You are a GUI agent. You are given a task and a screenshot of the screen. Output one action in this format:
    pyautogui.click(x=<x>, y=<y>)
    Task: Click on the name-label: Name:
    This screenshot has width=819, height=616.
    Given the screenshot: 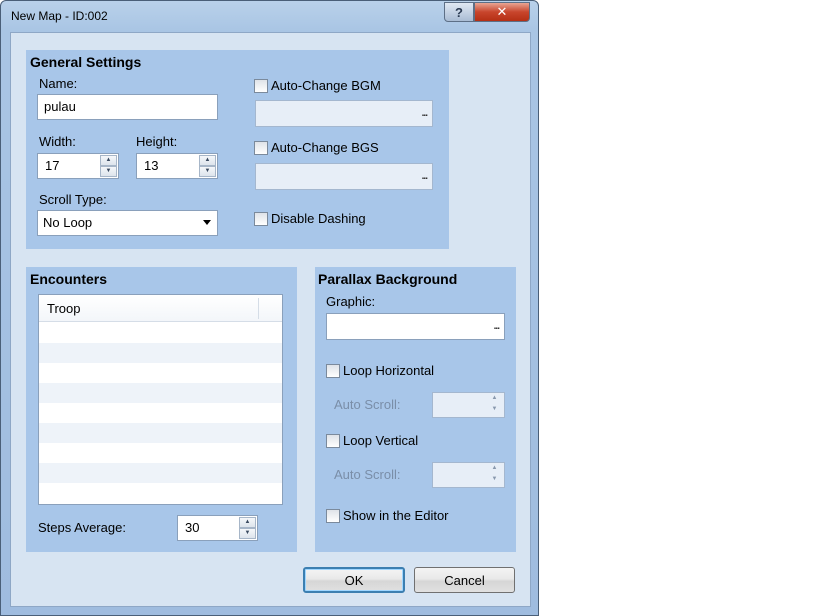 What is the action you would take?
    pyautogui.click(x=58, y=83)
    